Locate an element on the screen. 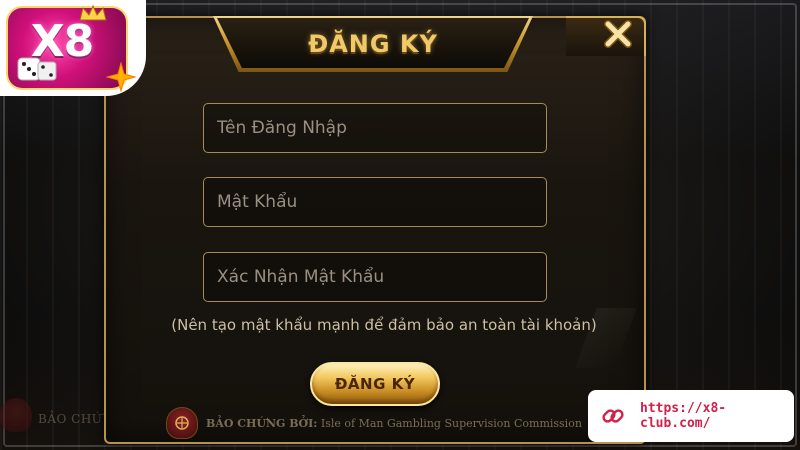  seal-icon is located at coordinates (182, 423).